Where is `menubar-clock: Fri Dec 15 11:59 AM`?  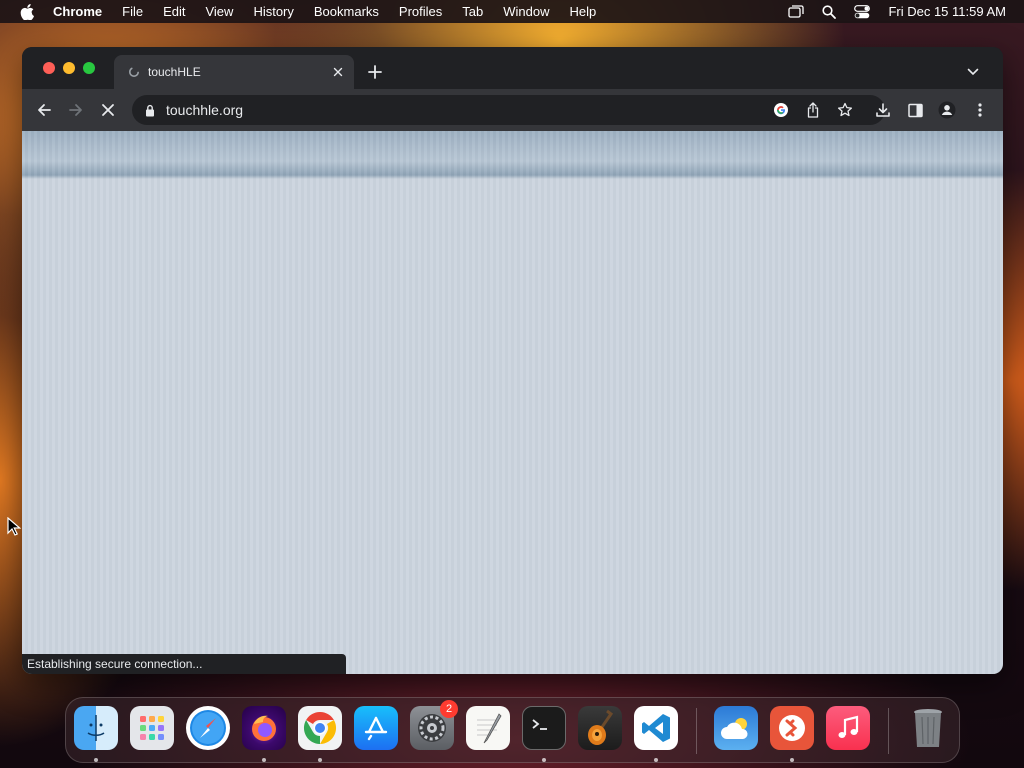
menubar-clock: Fri Dec 15 11:59 AM is located at coordinates (947, 11).